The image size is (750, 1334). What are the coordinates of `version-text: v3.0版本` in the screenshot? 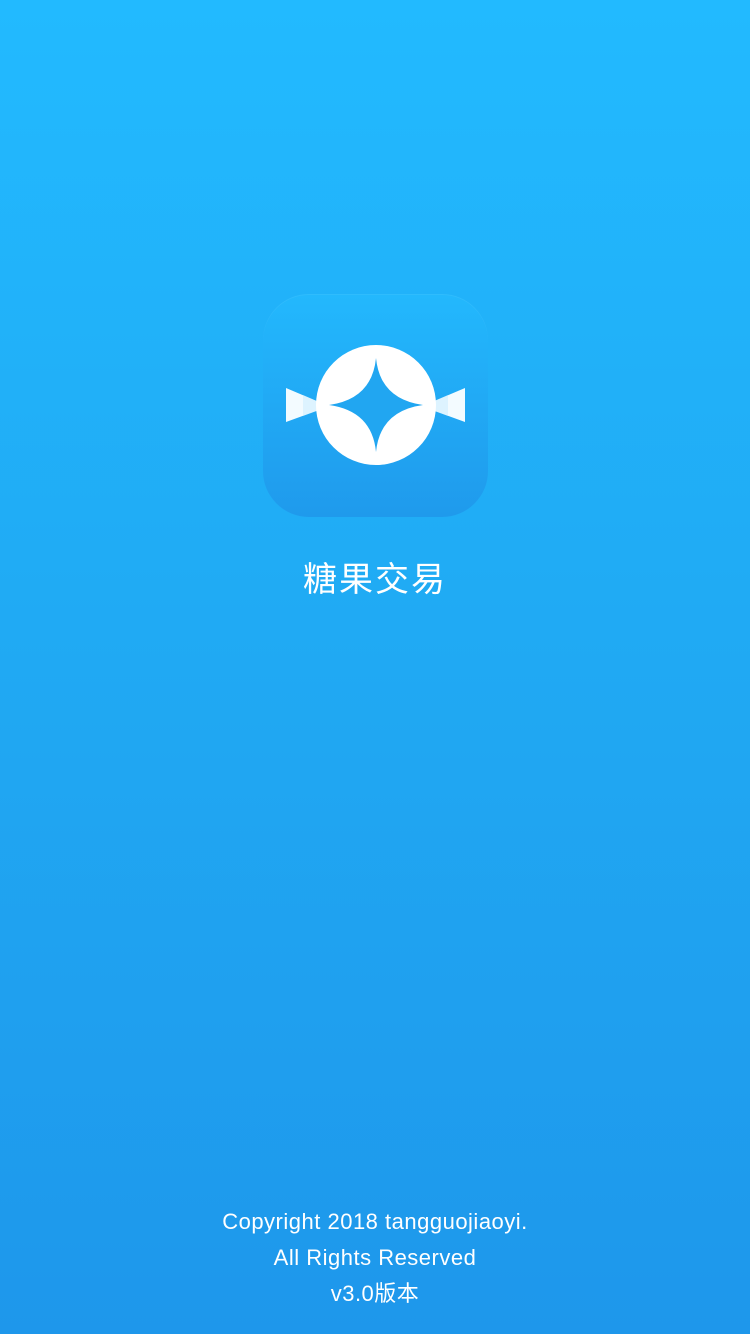 It's located at (375, 1293).